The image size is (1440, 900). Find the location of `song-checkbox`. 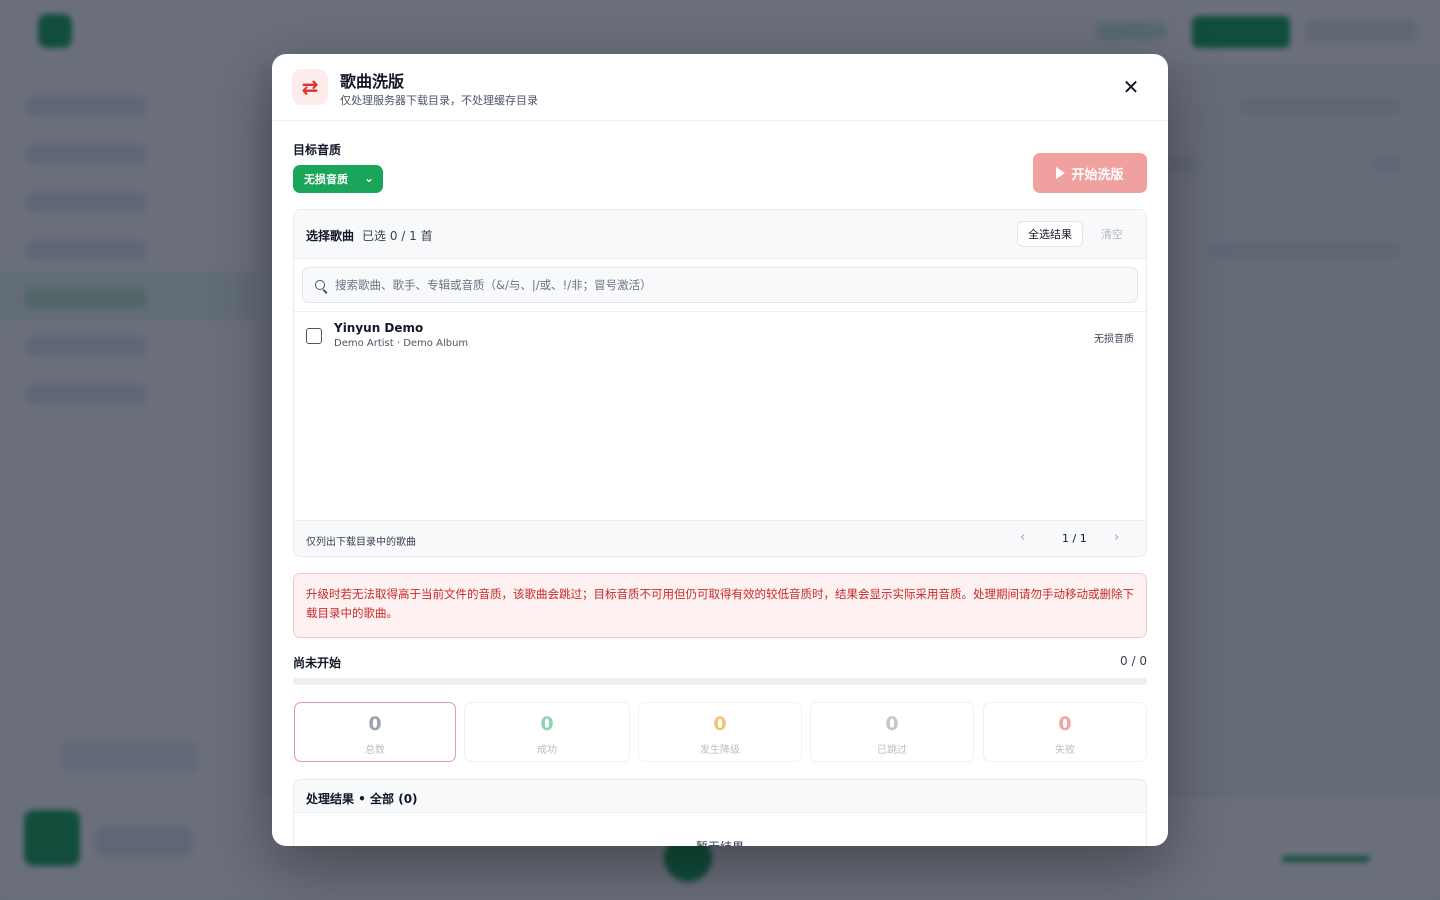

song-checkbox is located at coordinates (314, 336).